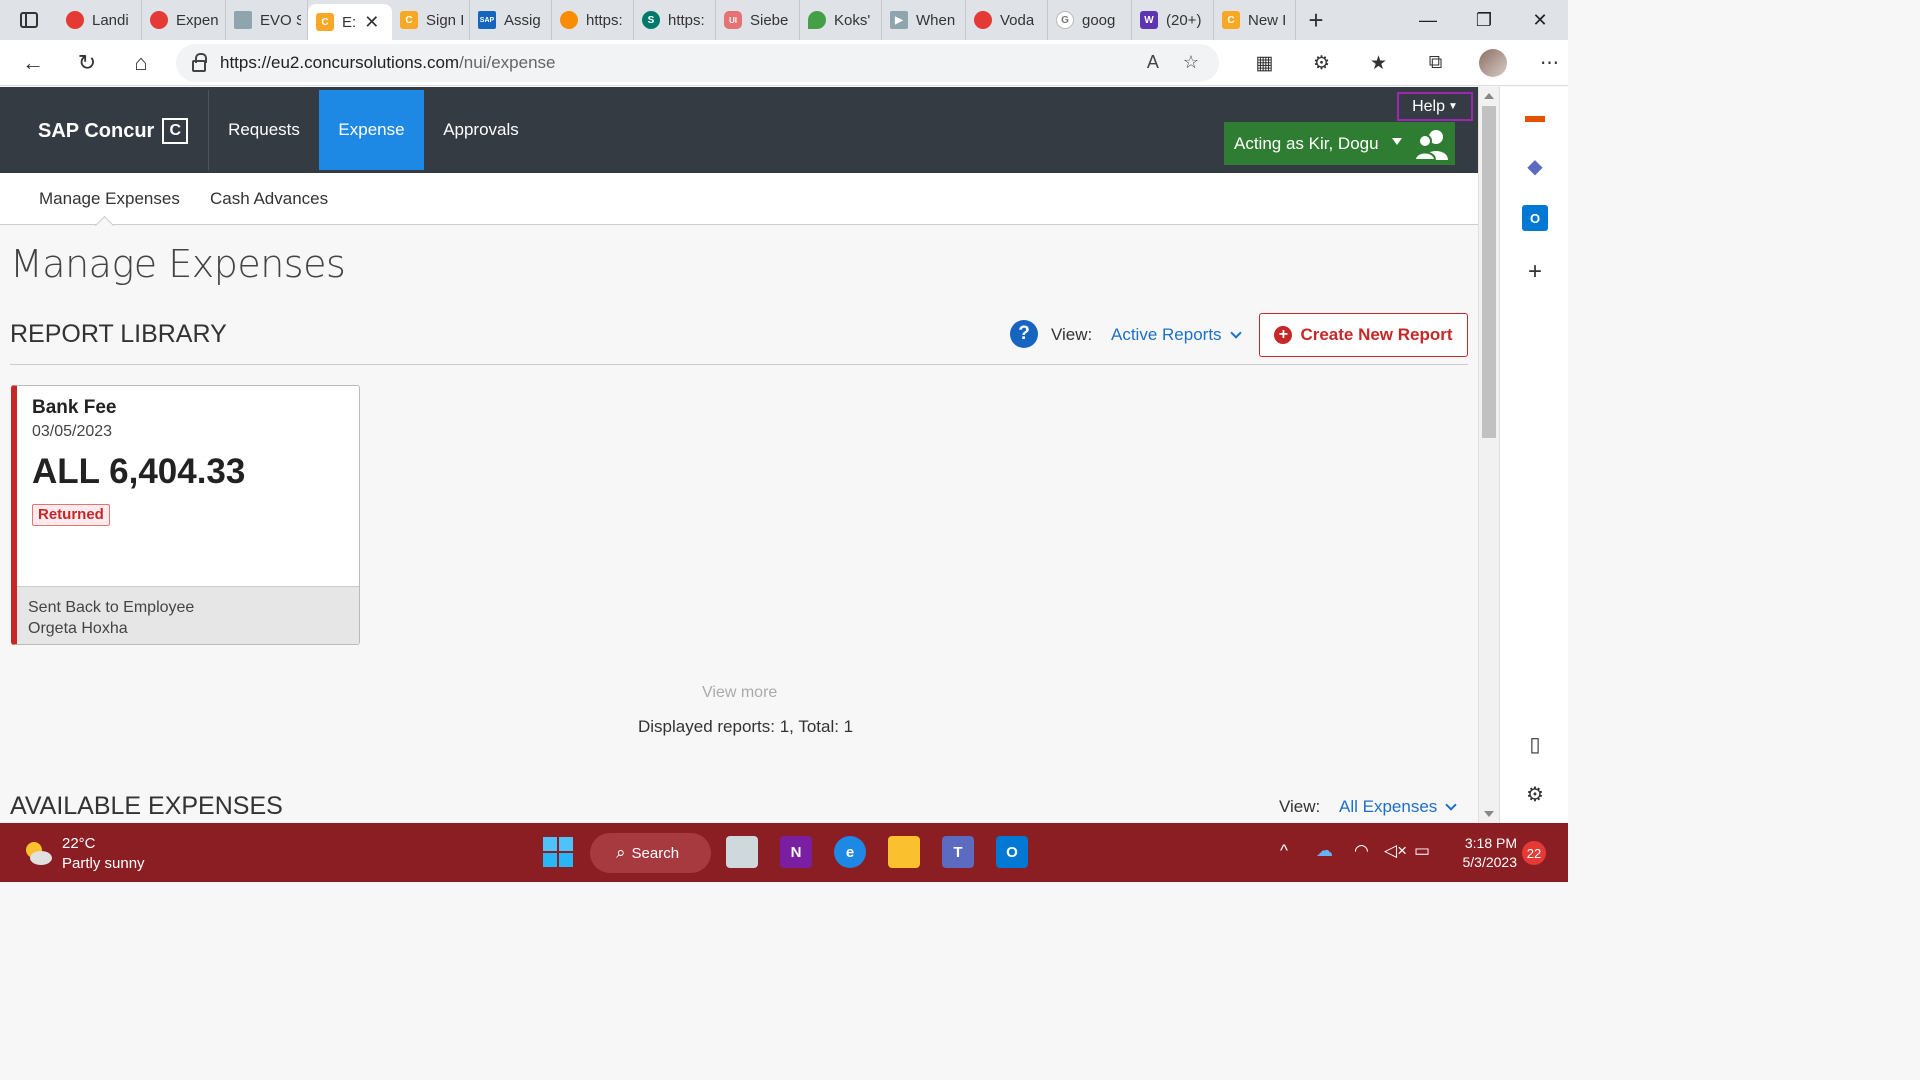 This screenshot has height=1080, width=1920. What do you see at coordinates (1535, 744) in the screenshot?
I see `sidebar-toggle-icon: ▯` at bounding box center [1535, 744].